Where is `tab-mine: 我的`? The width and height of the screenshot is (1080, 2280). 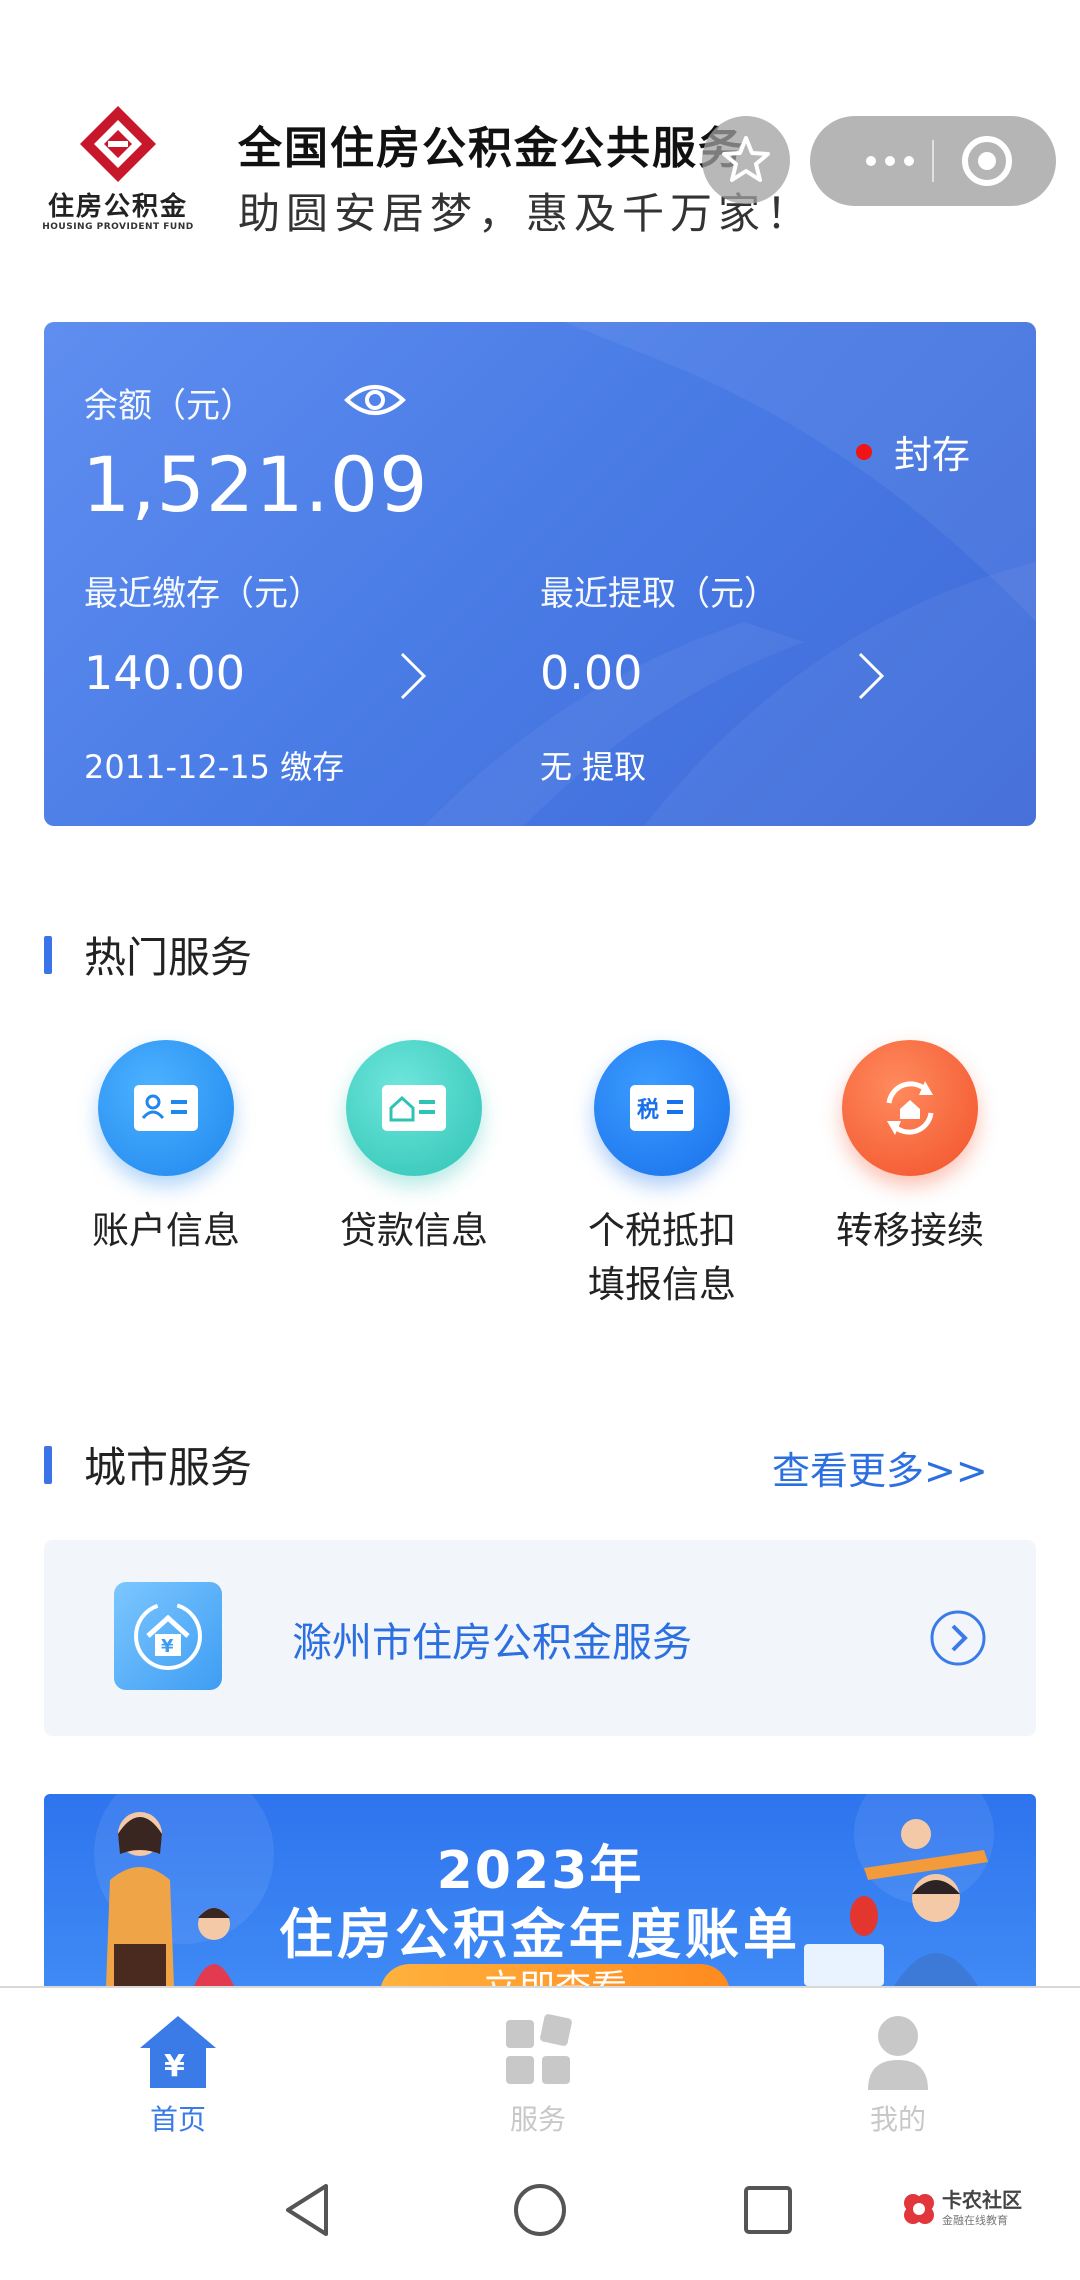
tab-mine: 我的 is located at coordinates (898, 2076).